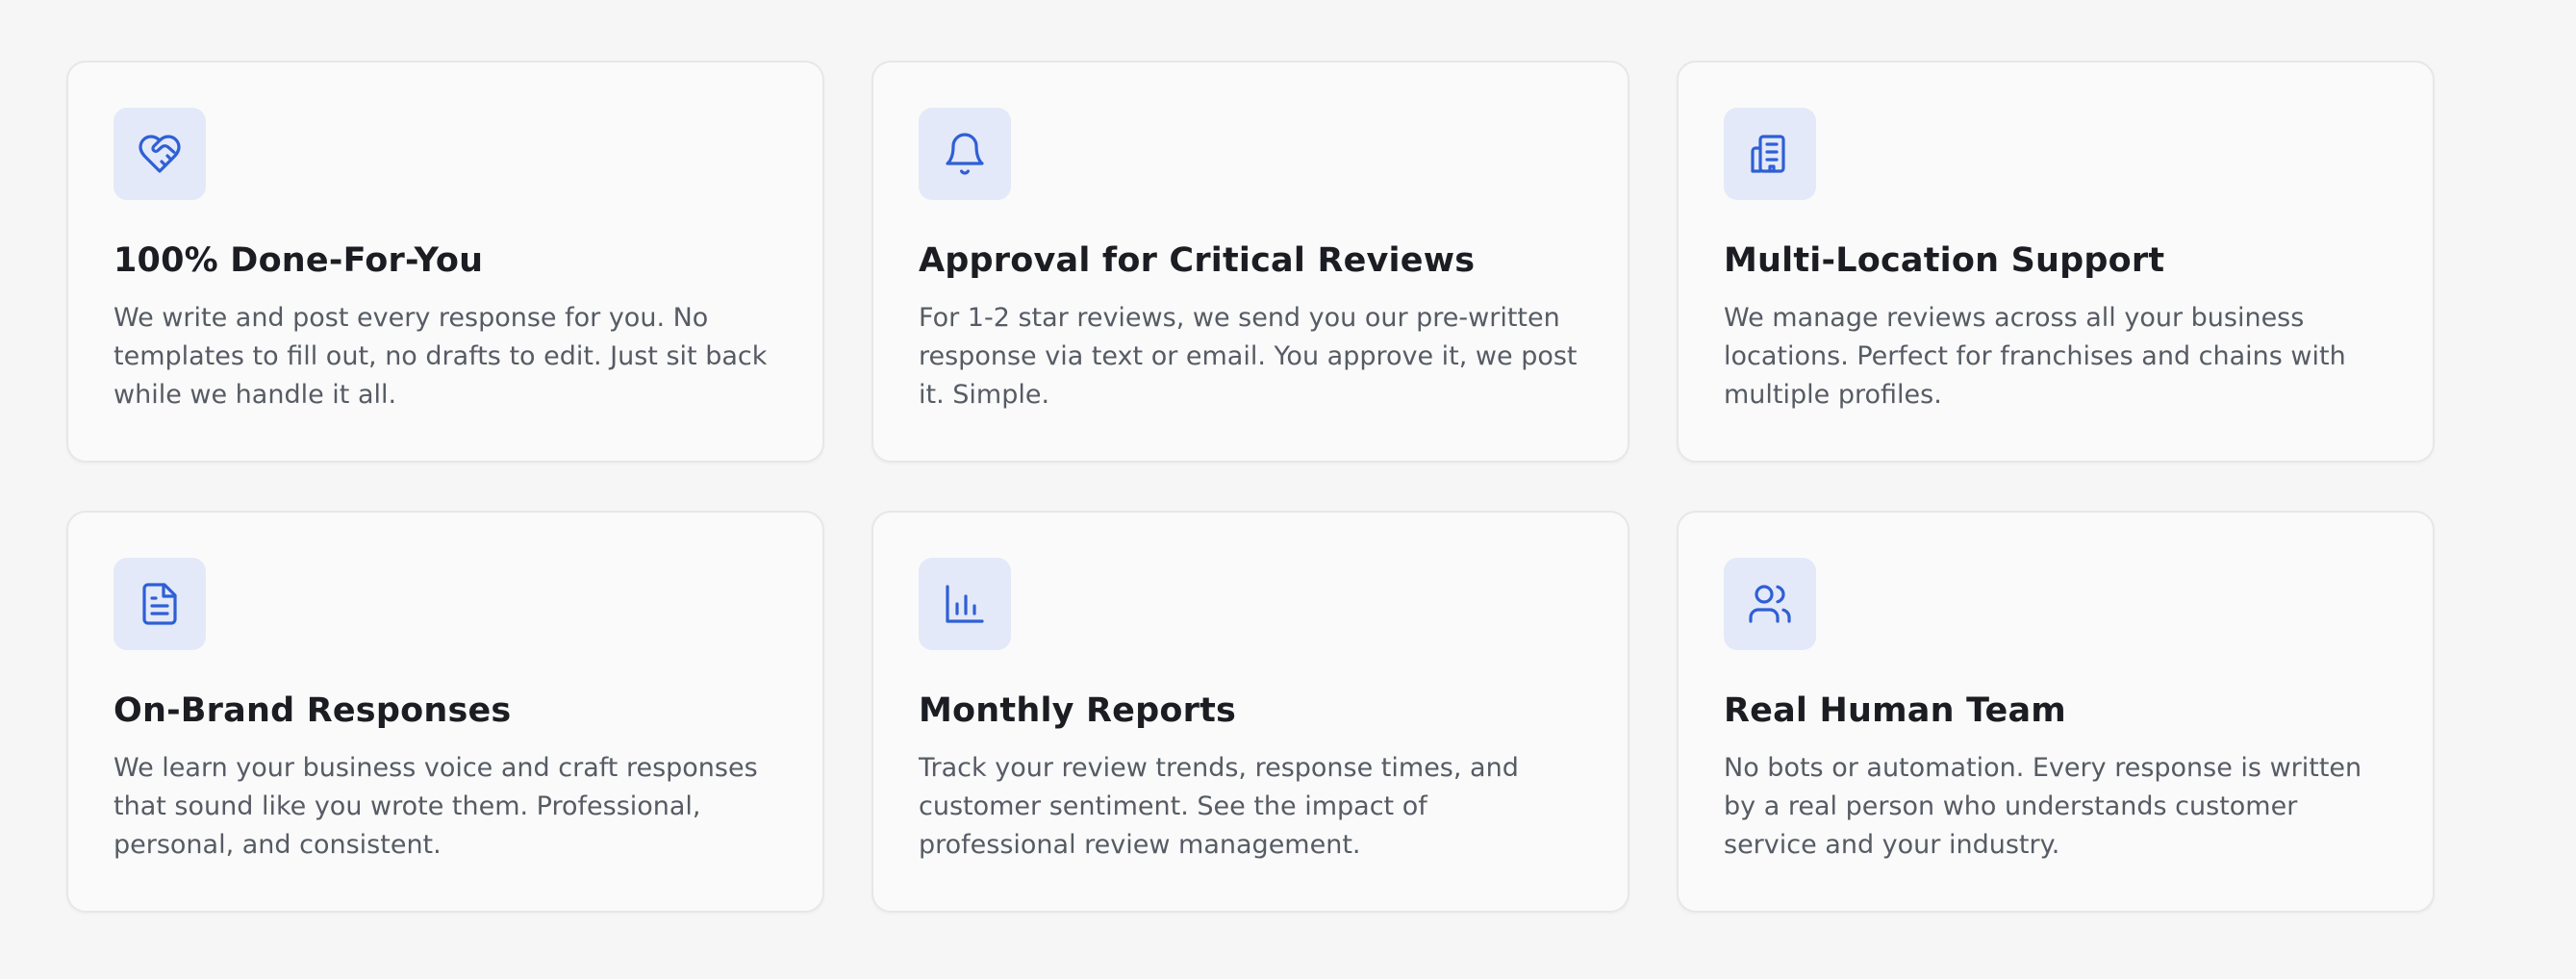  I want to click on feature-title: Multi-Location Support, so click(1945, 261).